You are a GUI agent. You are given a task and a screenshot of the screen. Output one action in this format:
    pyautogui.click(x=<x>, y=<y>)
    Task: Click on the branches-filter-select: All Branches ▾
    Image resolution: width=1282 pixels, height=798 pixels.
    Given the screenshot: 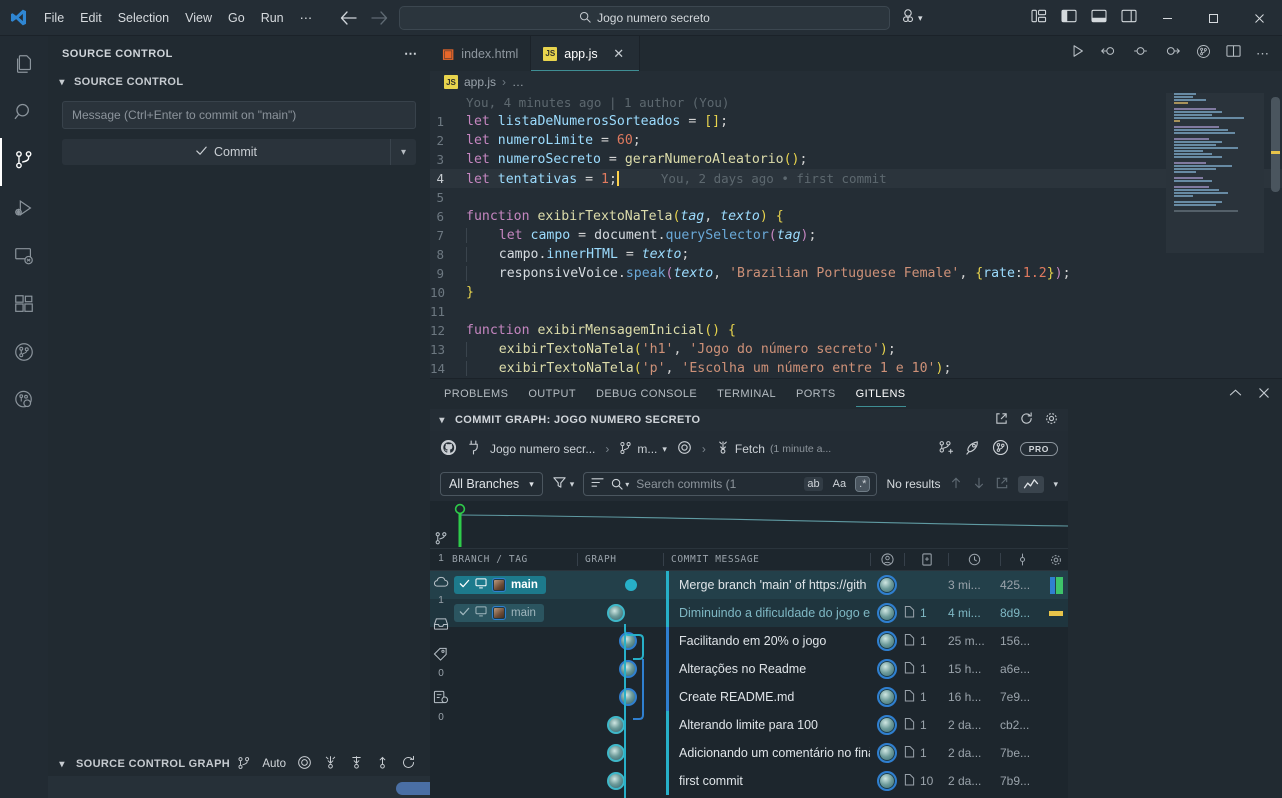 What is the action you would take?
    pyautogui.click(x=491, y=484)
    